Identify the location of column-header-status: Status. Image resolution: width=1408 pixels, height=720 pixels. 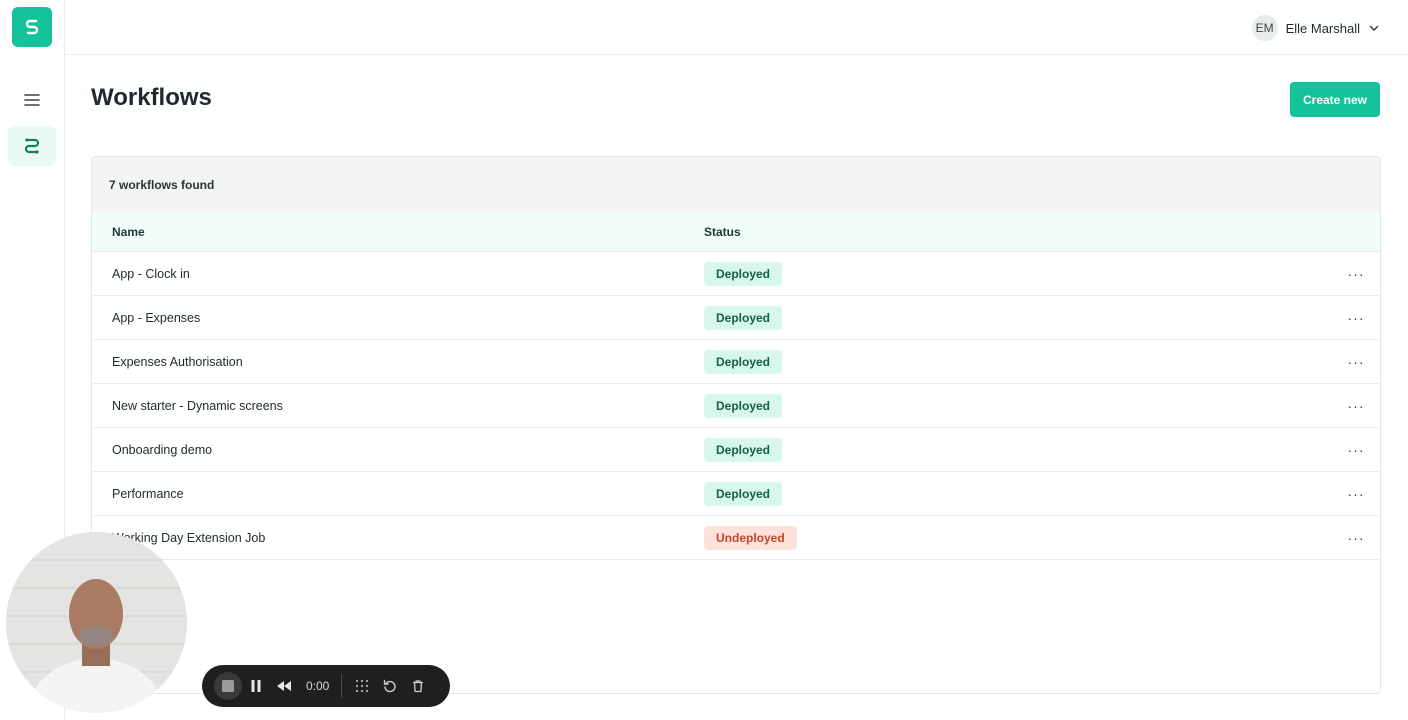
(1042, 232).